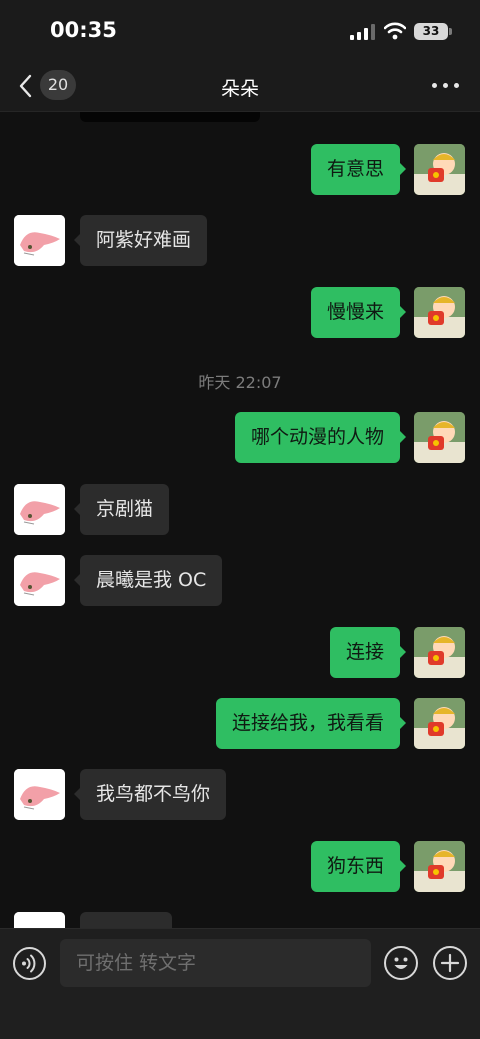 The image size is (480, 1039). Describe the element at coordinates (240, 795) in the screenshot. I see `message-row: 我鸟都不鸟你` at that location.